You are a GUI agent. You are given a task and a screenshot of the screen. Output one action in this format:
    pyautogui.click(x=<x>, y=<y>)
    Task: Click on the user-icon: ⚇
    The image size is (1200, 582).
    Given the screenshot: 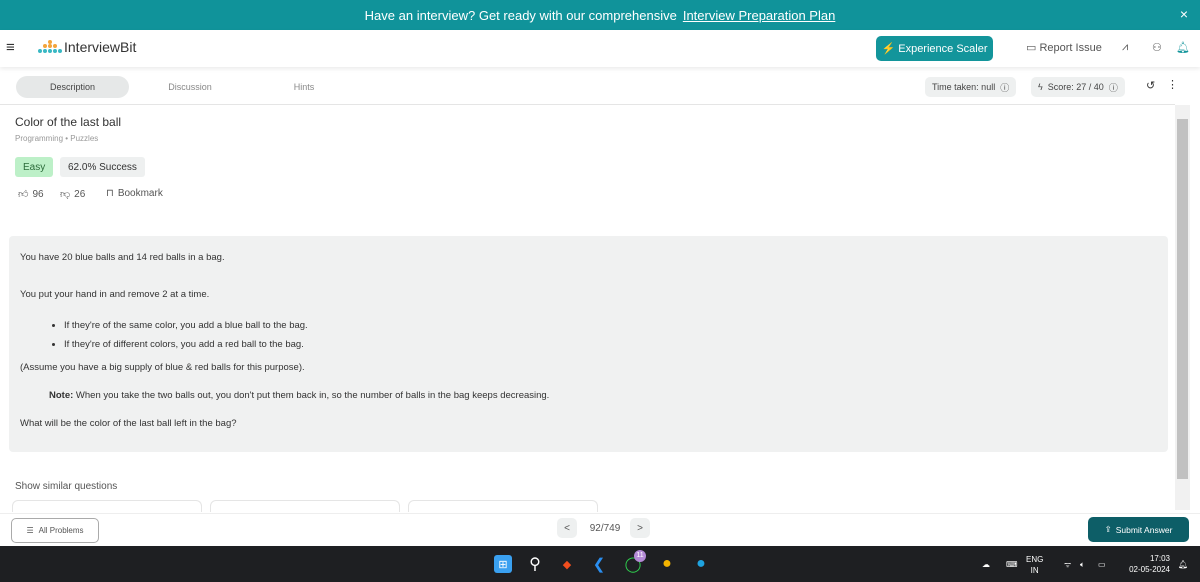 What is the action you would take?
    pyautogui.click(x=1157, y=47)
    